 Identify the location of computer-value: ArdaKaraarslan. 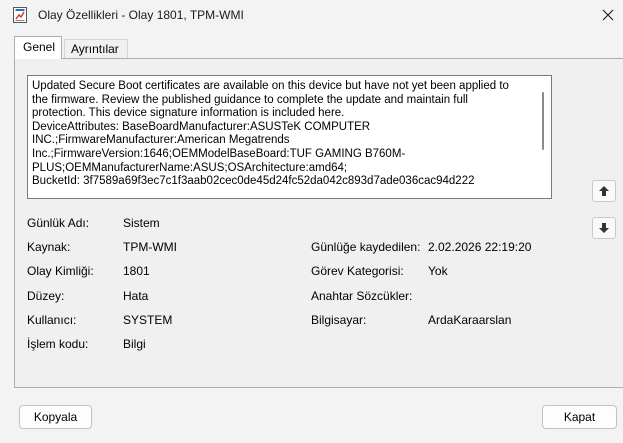
(470, 320).